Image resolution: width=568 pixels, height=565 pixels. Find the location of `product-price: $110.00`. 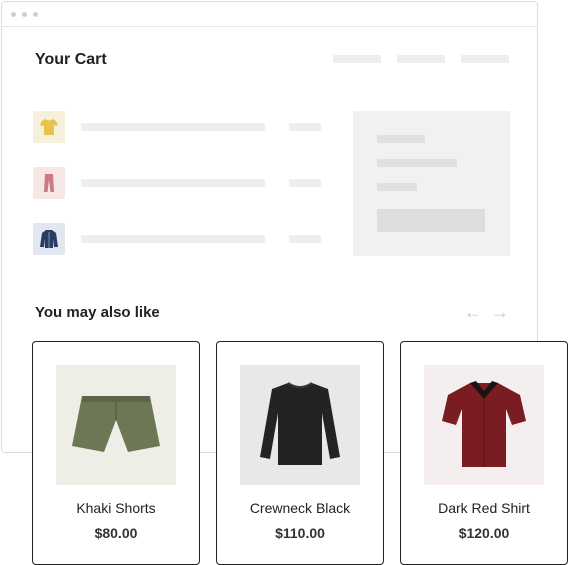

product-price: $110.00 is located at coordinates (300, 533).